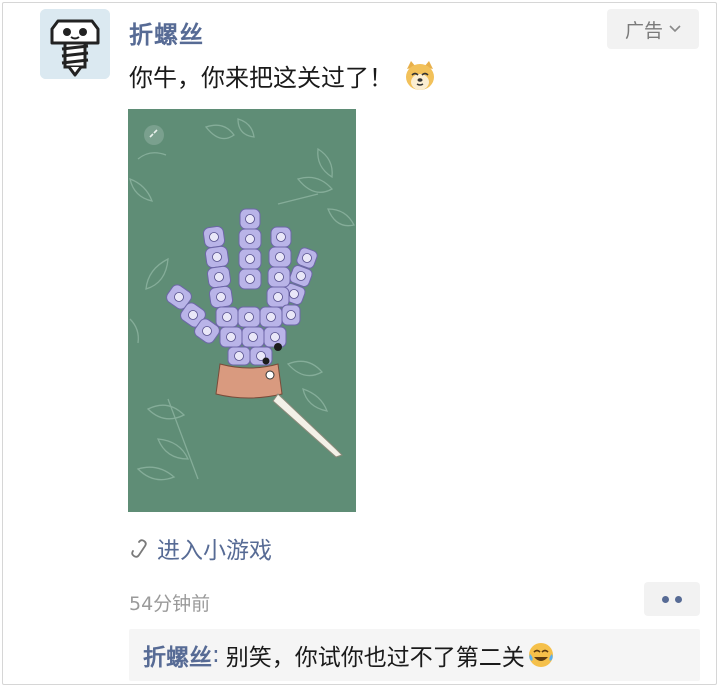 The width and height of the screenshot is (719, 687). I want to click on mini-program-link: 进入小游戏, so click(200, 548).